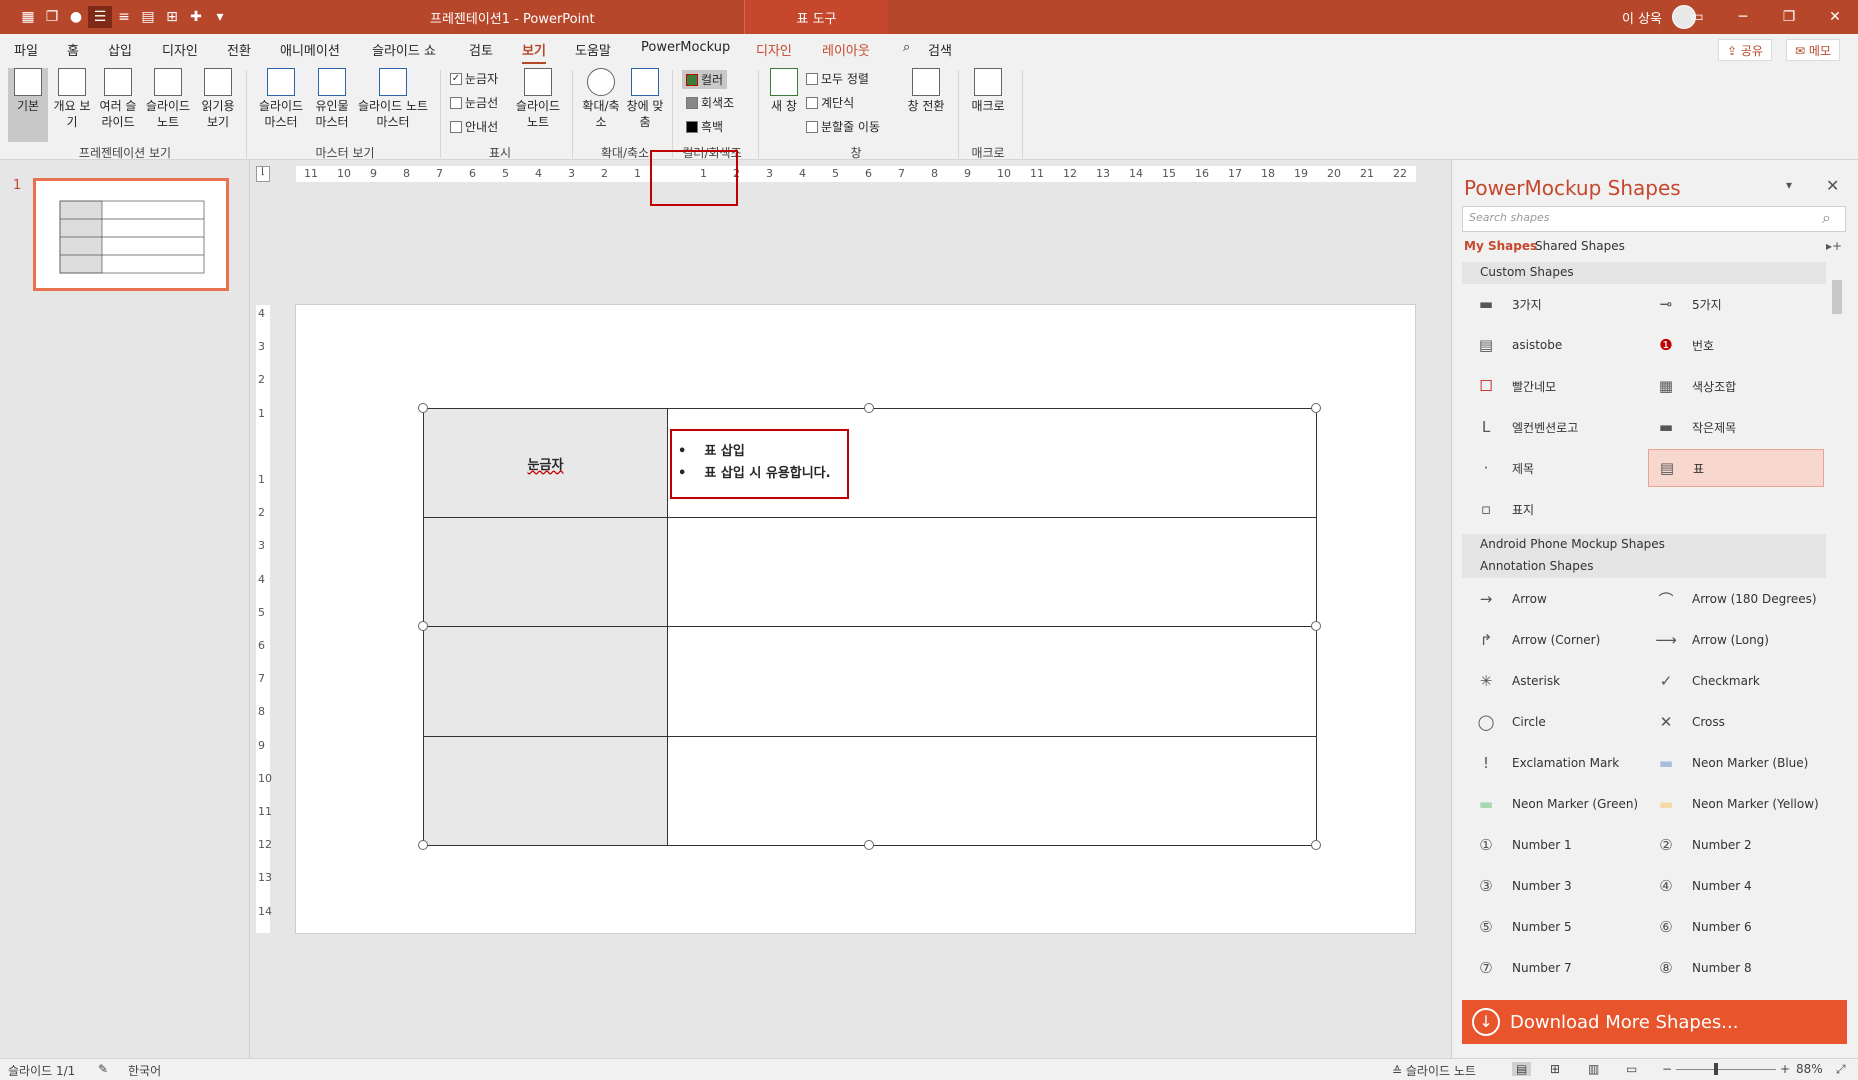 This screenshot has height=1080, width=1858. Describe the element at coordinates (1667, 1069) in the screenshot. I see `zoom-out-icon: −` at that location.